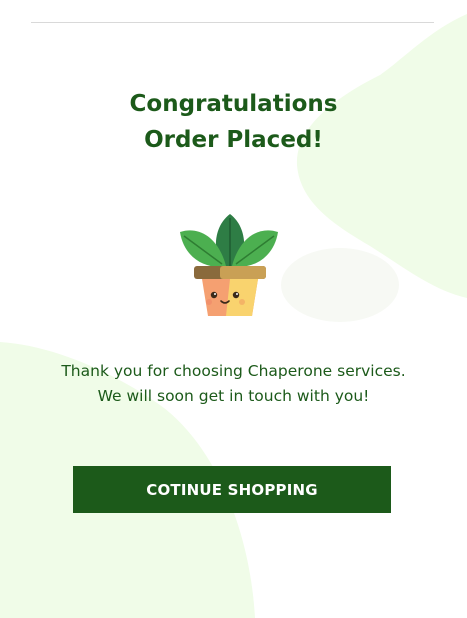 This screenshot has width=467, height=618. What do you see at coordinates (229, 265) in the screenshot?
I see `potted-plant-icon` at bounding box center [229, 265].